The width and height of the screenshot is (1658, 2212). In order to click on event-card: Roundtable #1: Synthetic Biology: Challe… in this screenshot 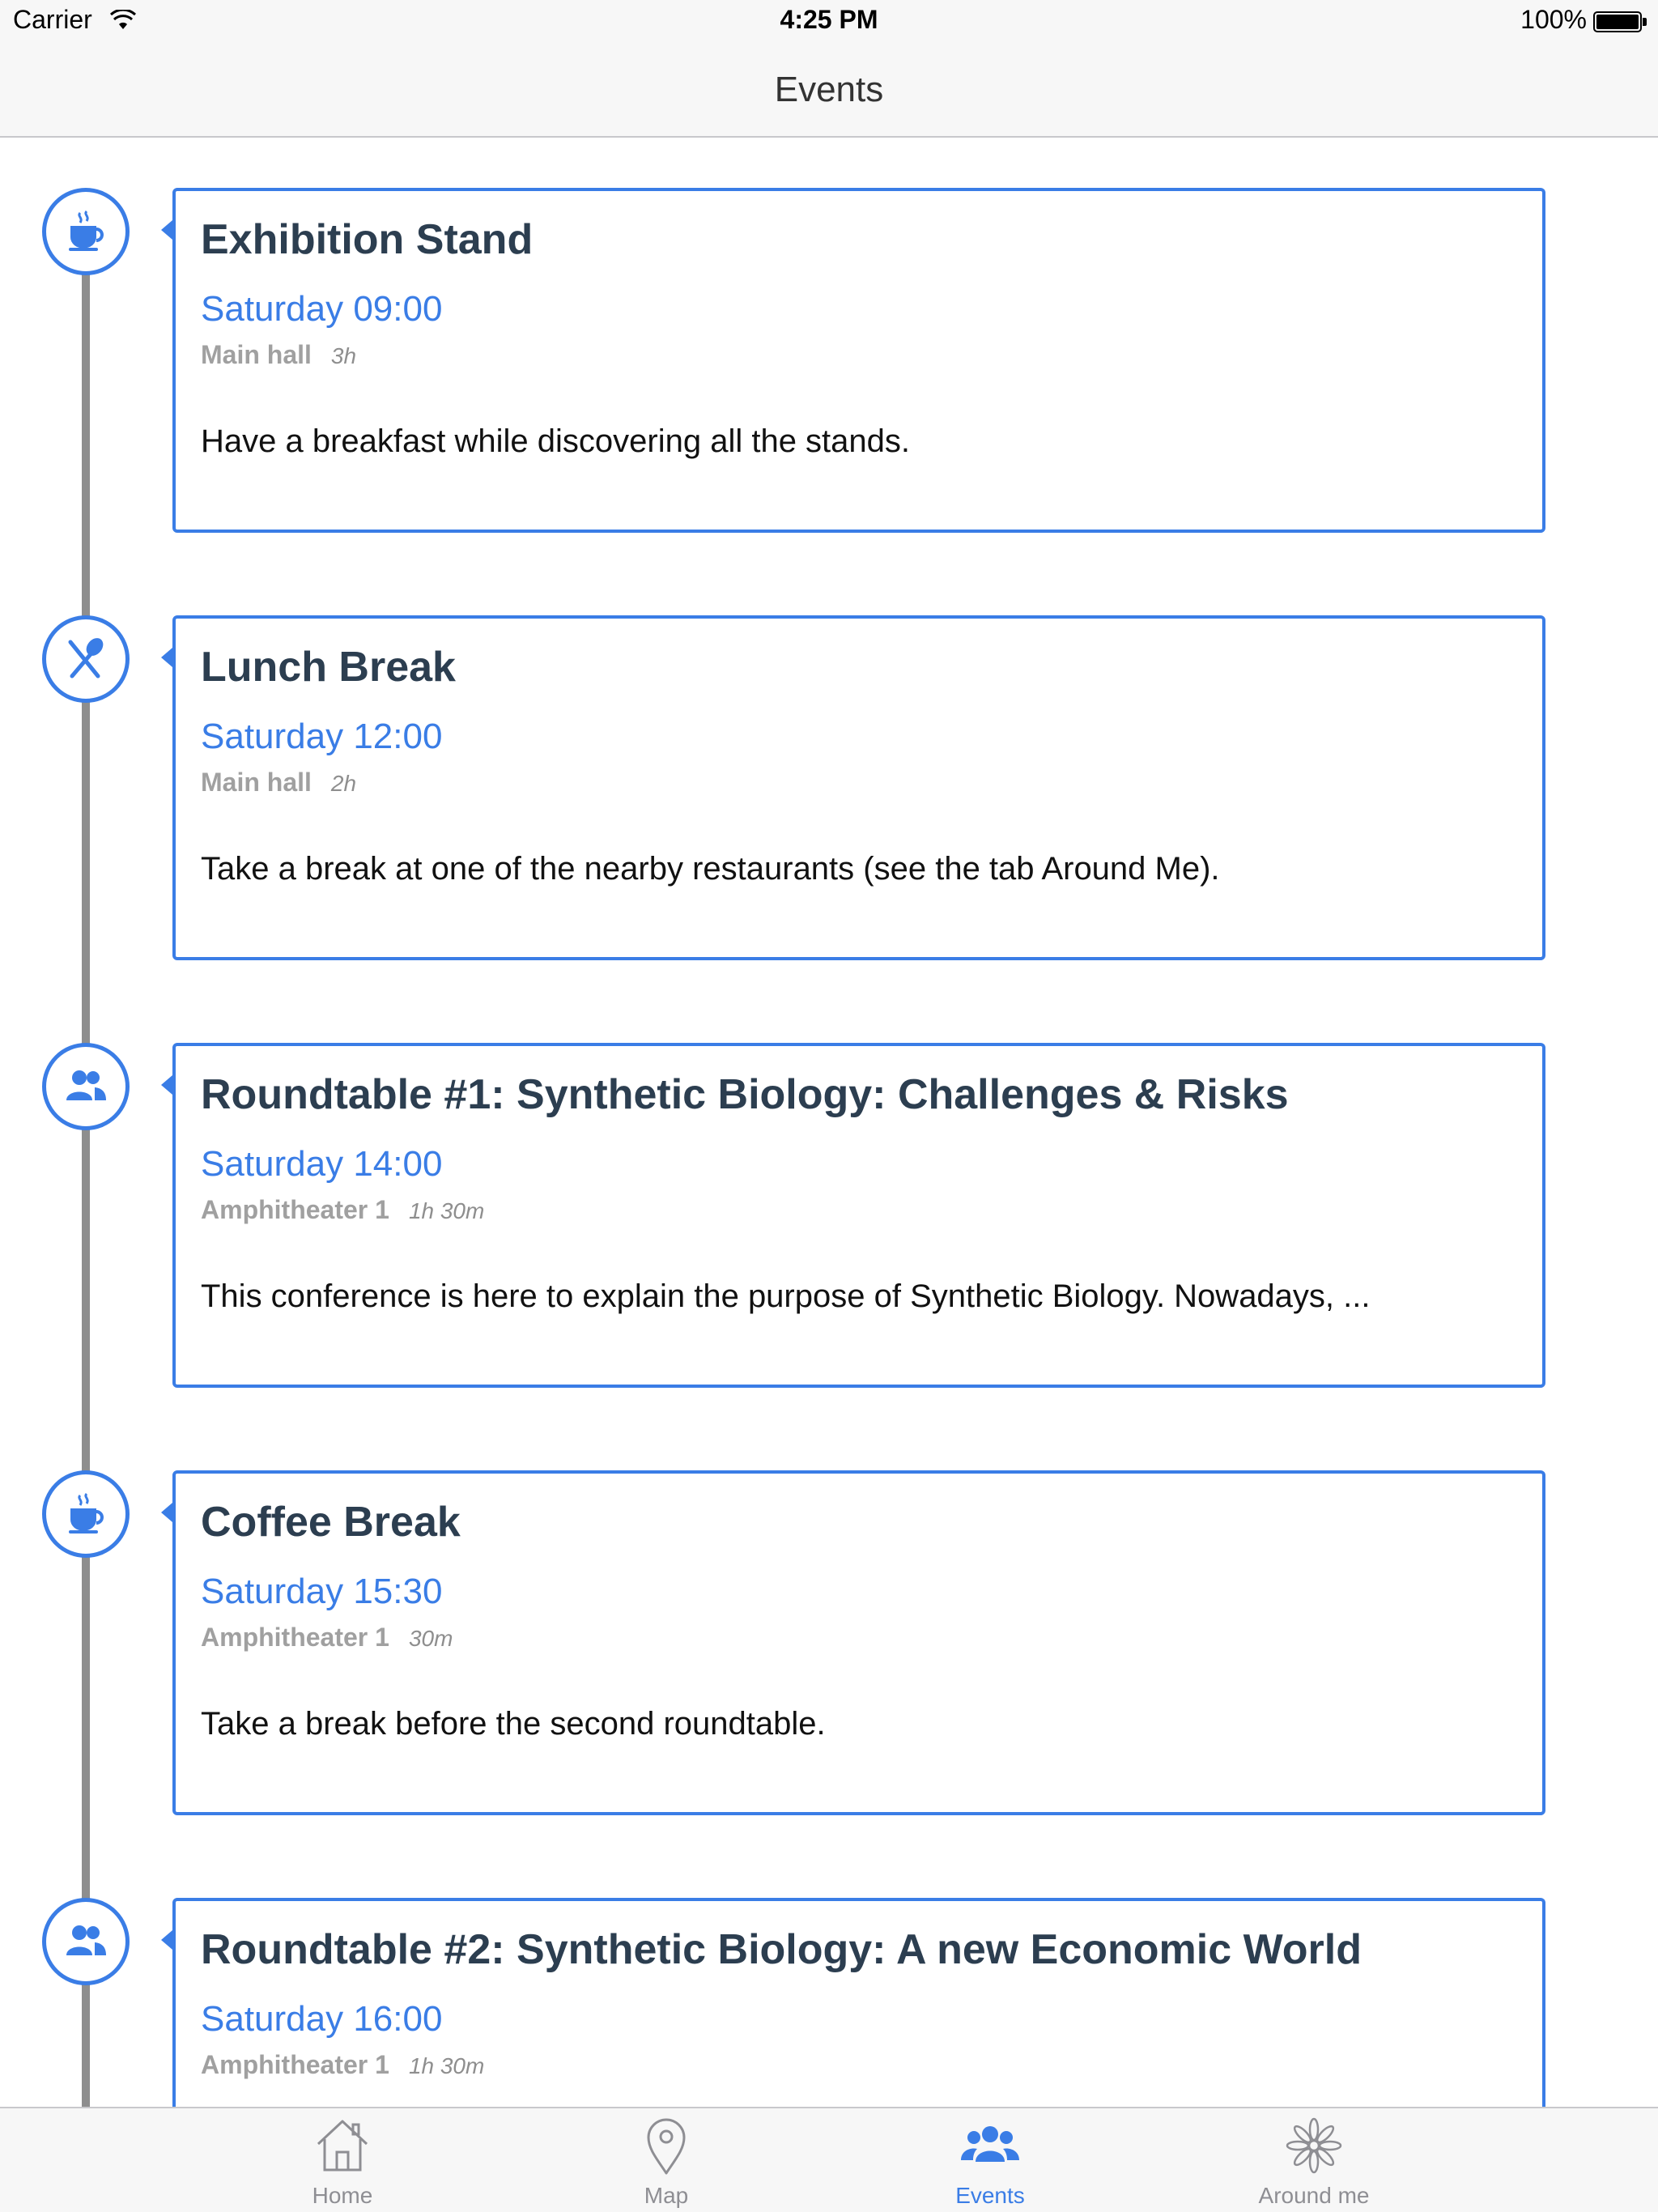, I will do `click(853, 1215)`.